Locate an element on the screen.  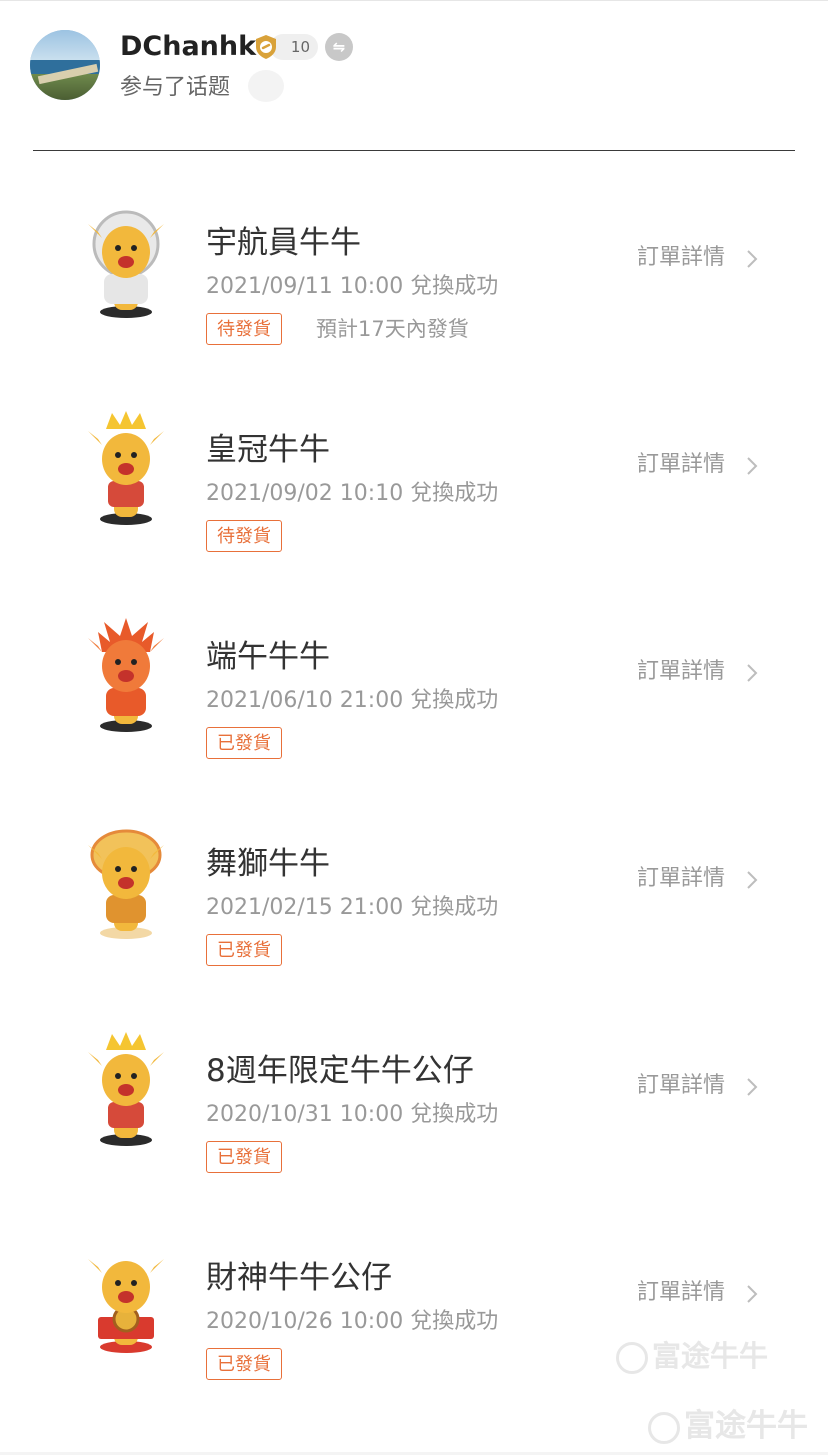
fortune-bull-figure-icon is located at coordinates (126, 1306).